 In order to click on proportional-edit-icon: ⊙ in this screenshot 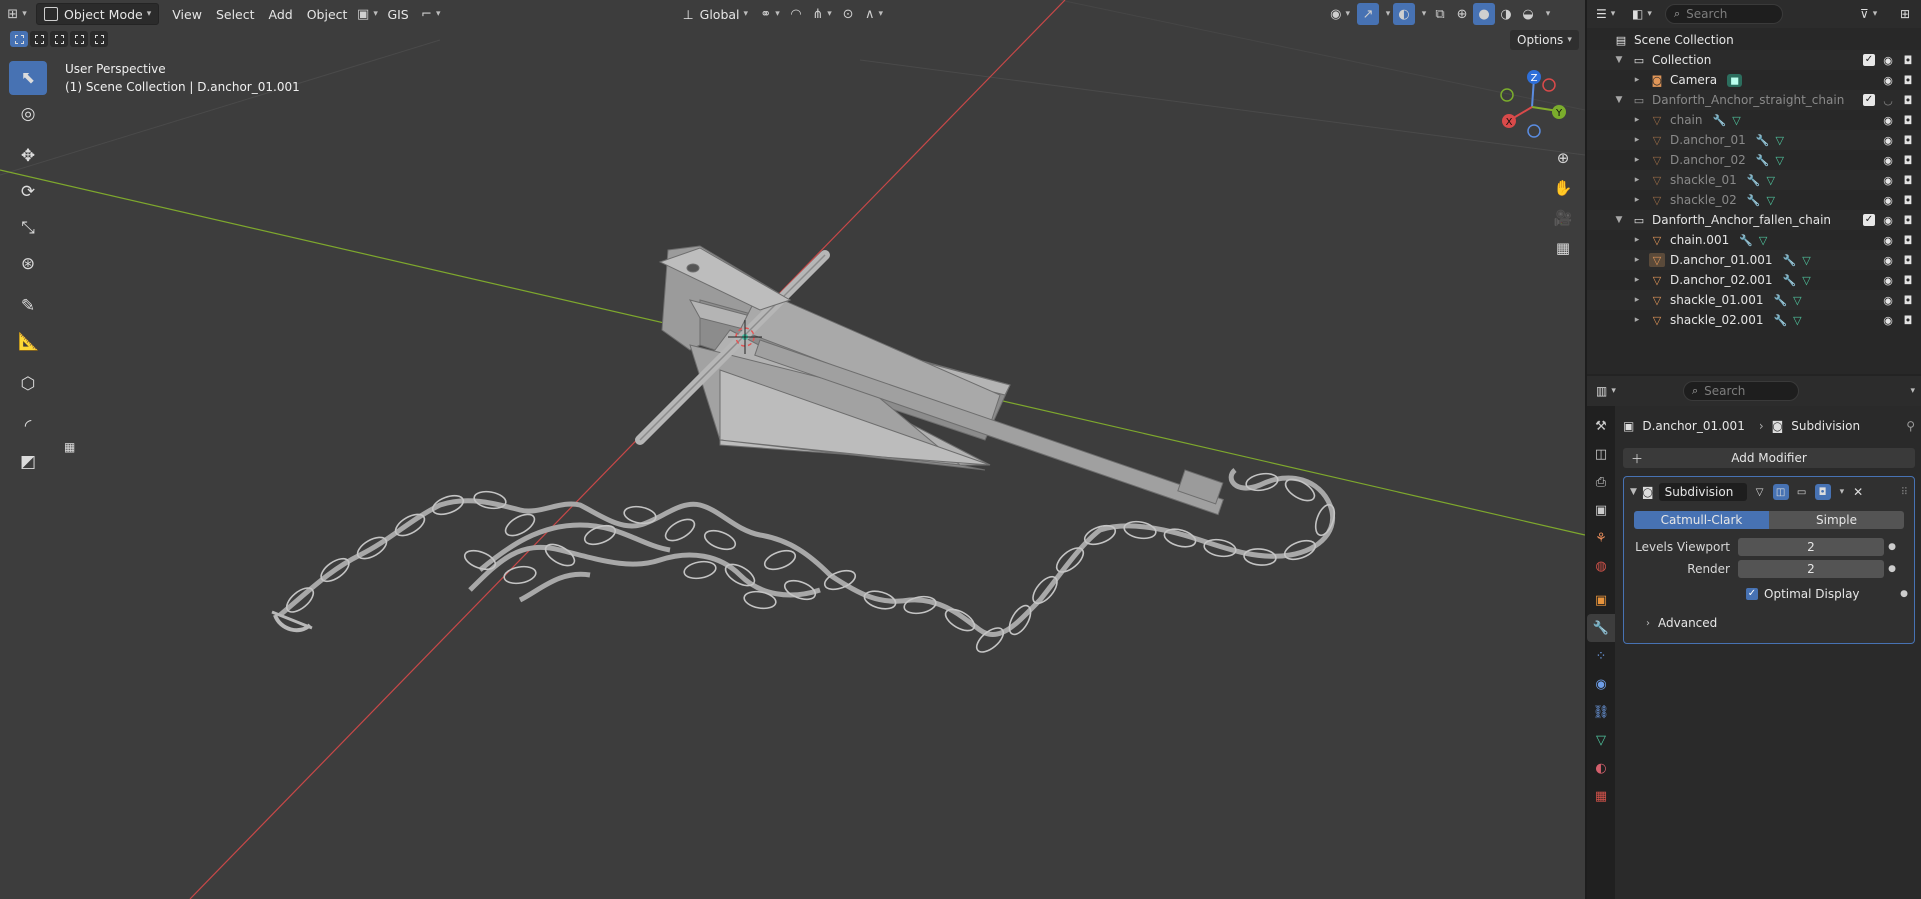, I will do `click(848, 14)`.